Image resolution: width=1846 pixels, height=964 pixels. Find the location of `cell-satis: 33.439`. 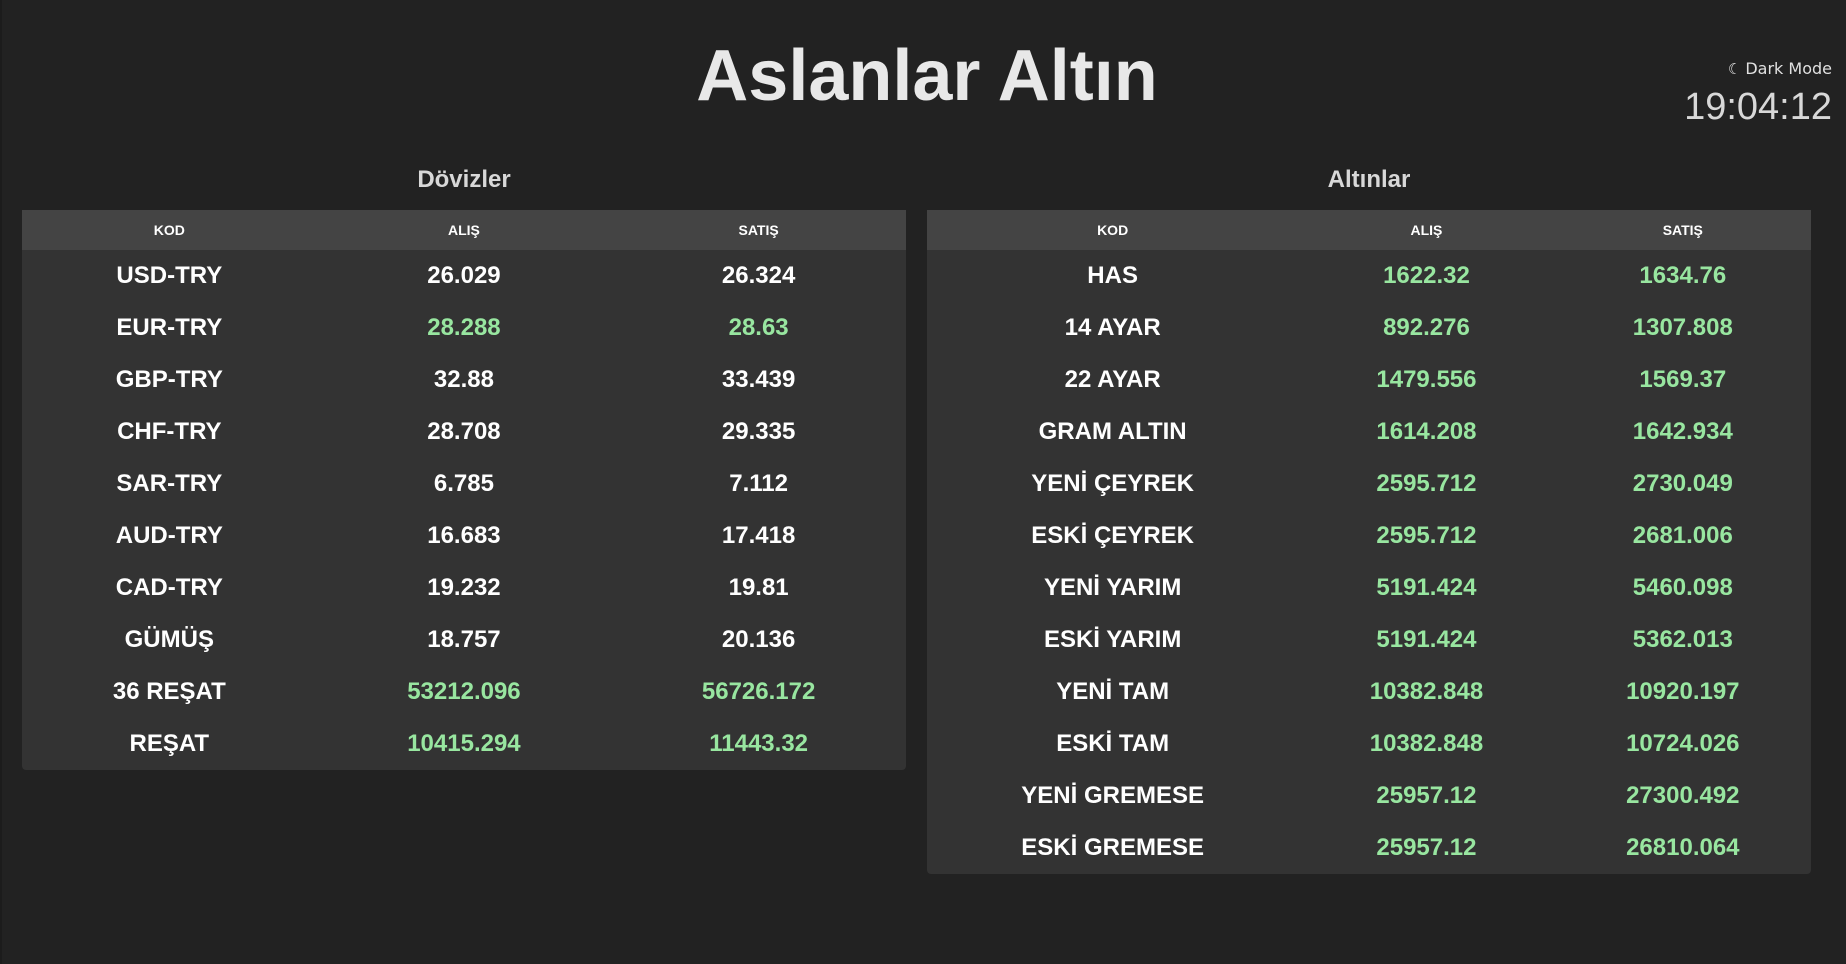

cell-satis: 33.439 is located at coordinates (758, 379).